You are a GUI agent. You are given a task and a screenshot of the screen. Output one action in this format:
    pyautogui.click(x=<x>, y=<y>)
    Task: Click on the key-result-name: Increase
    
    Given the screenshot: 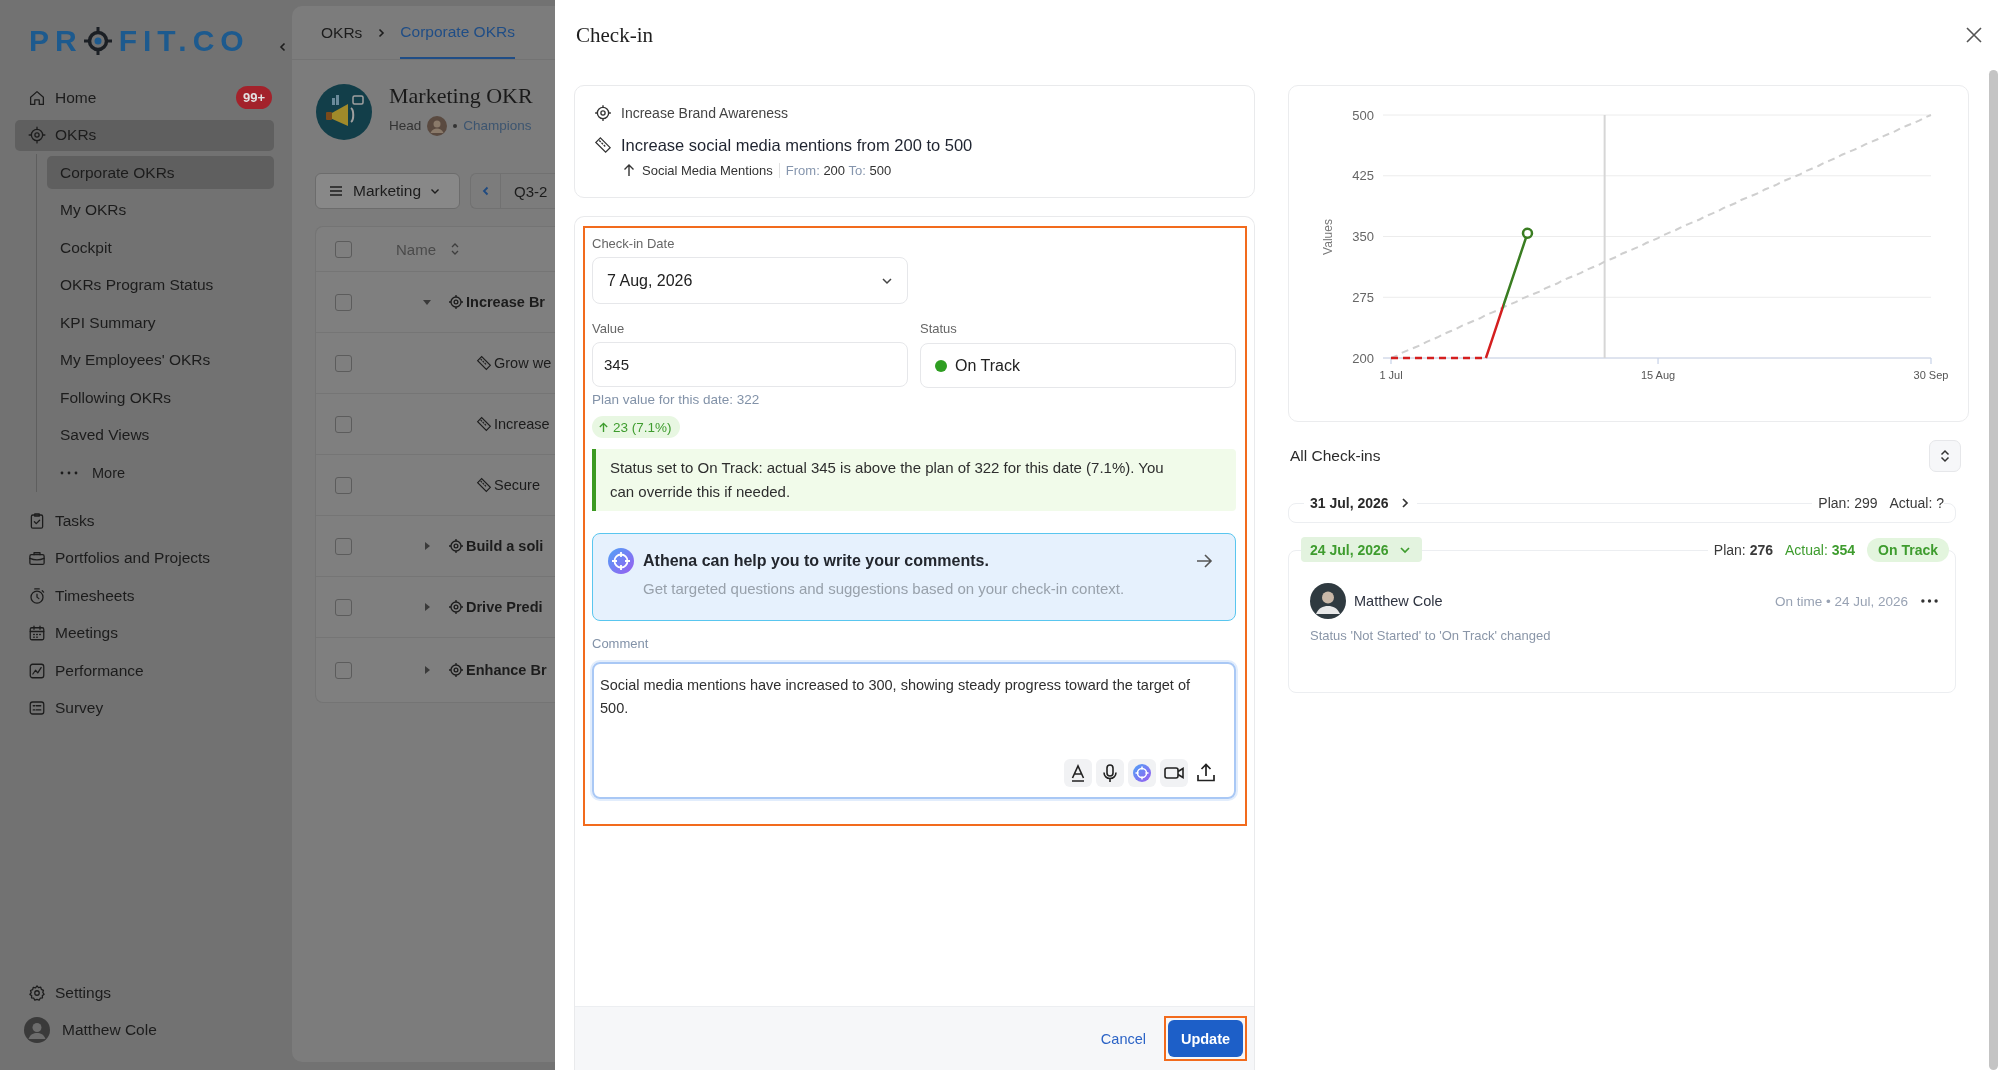 What is the action you would take?
    pyautogui.click(x=522, y=424)
    